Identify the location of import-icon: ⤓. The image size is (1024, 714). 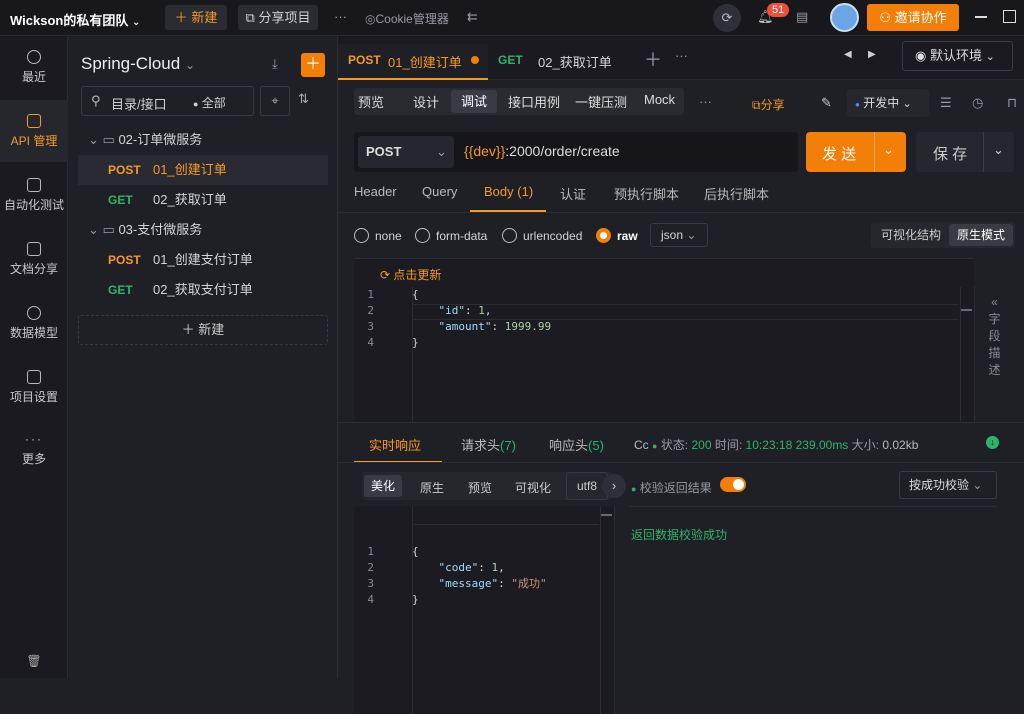
(275, 64).